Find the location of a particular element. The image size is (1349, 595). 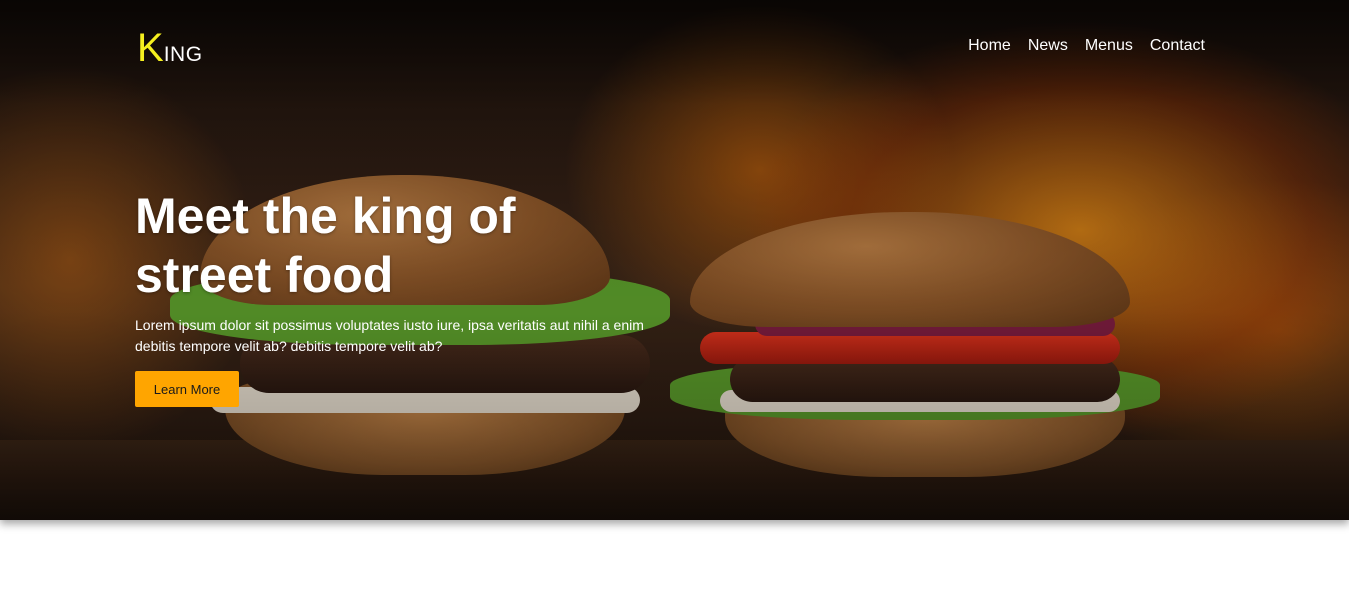

logo-text: ING is located at coordinates (183, 54).